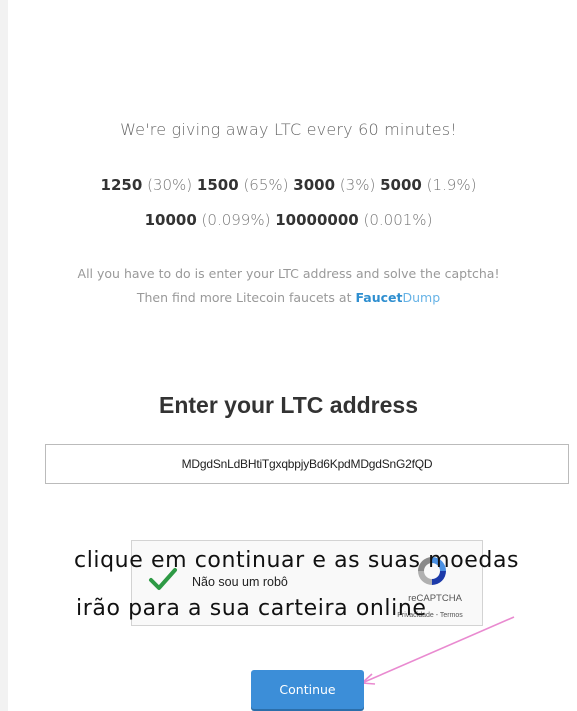 The height and width of the screenshot is (711, 577). Describe the element at coordinates (317, 220) in the screenshot. I see `odds-amount: 10000000` at that location.